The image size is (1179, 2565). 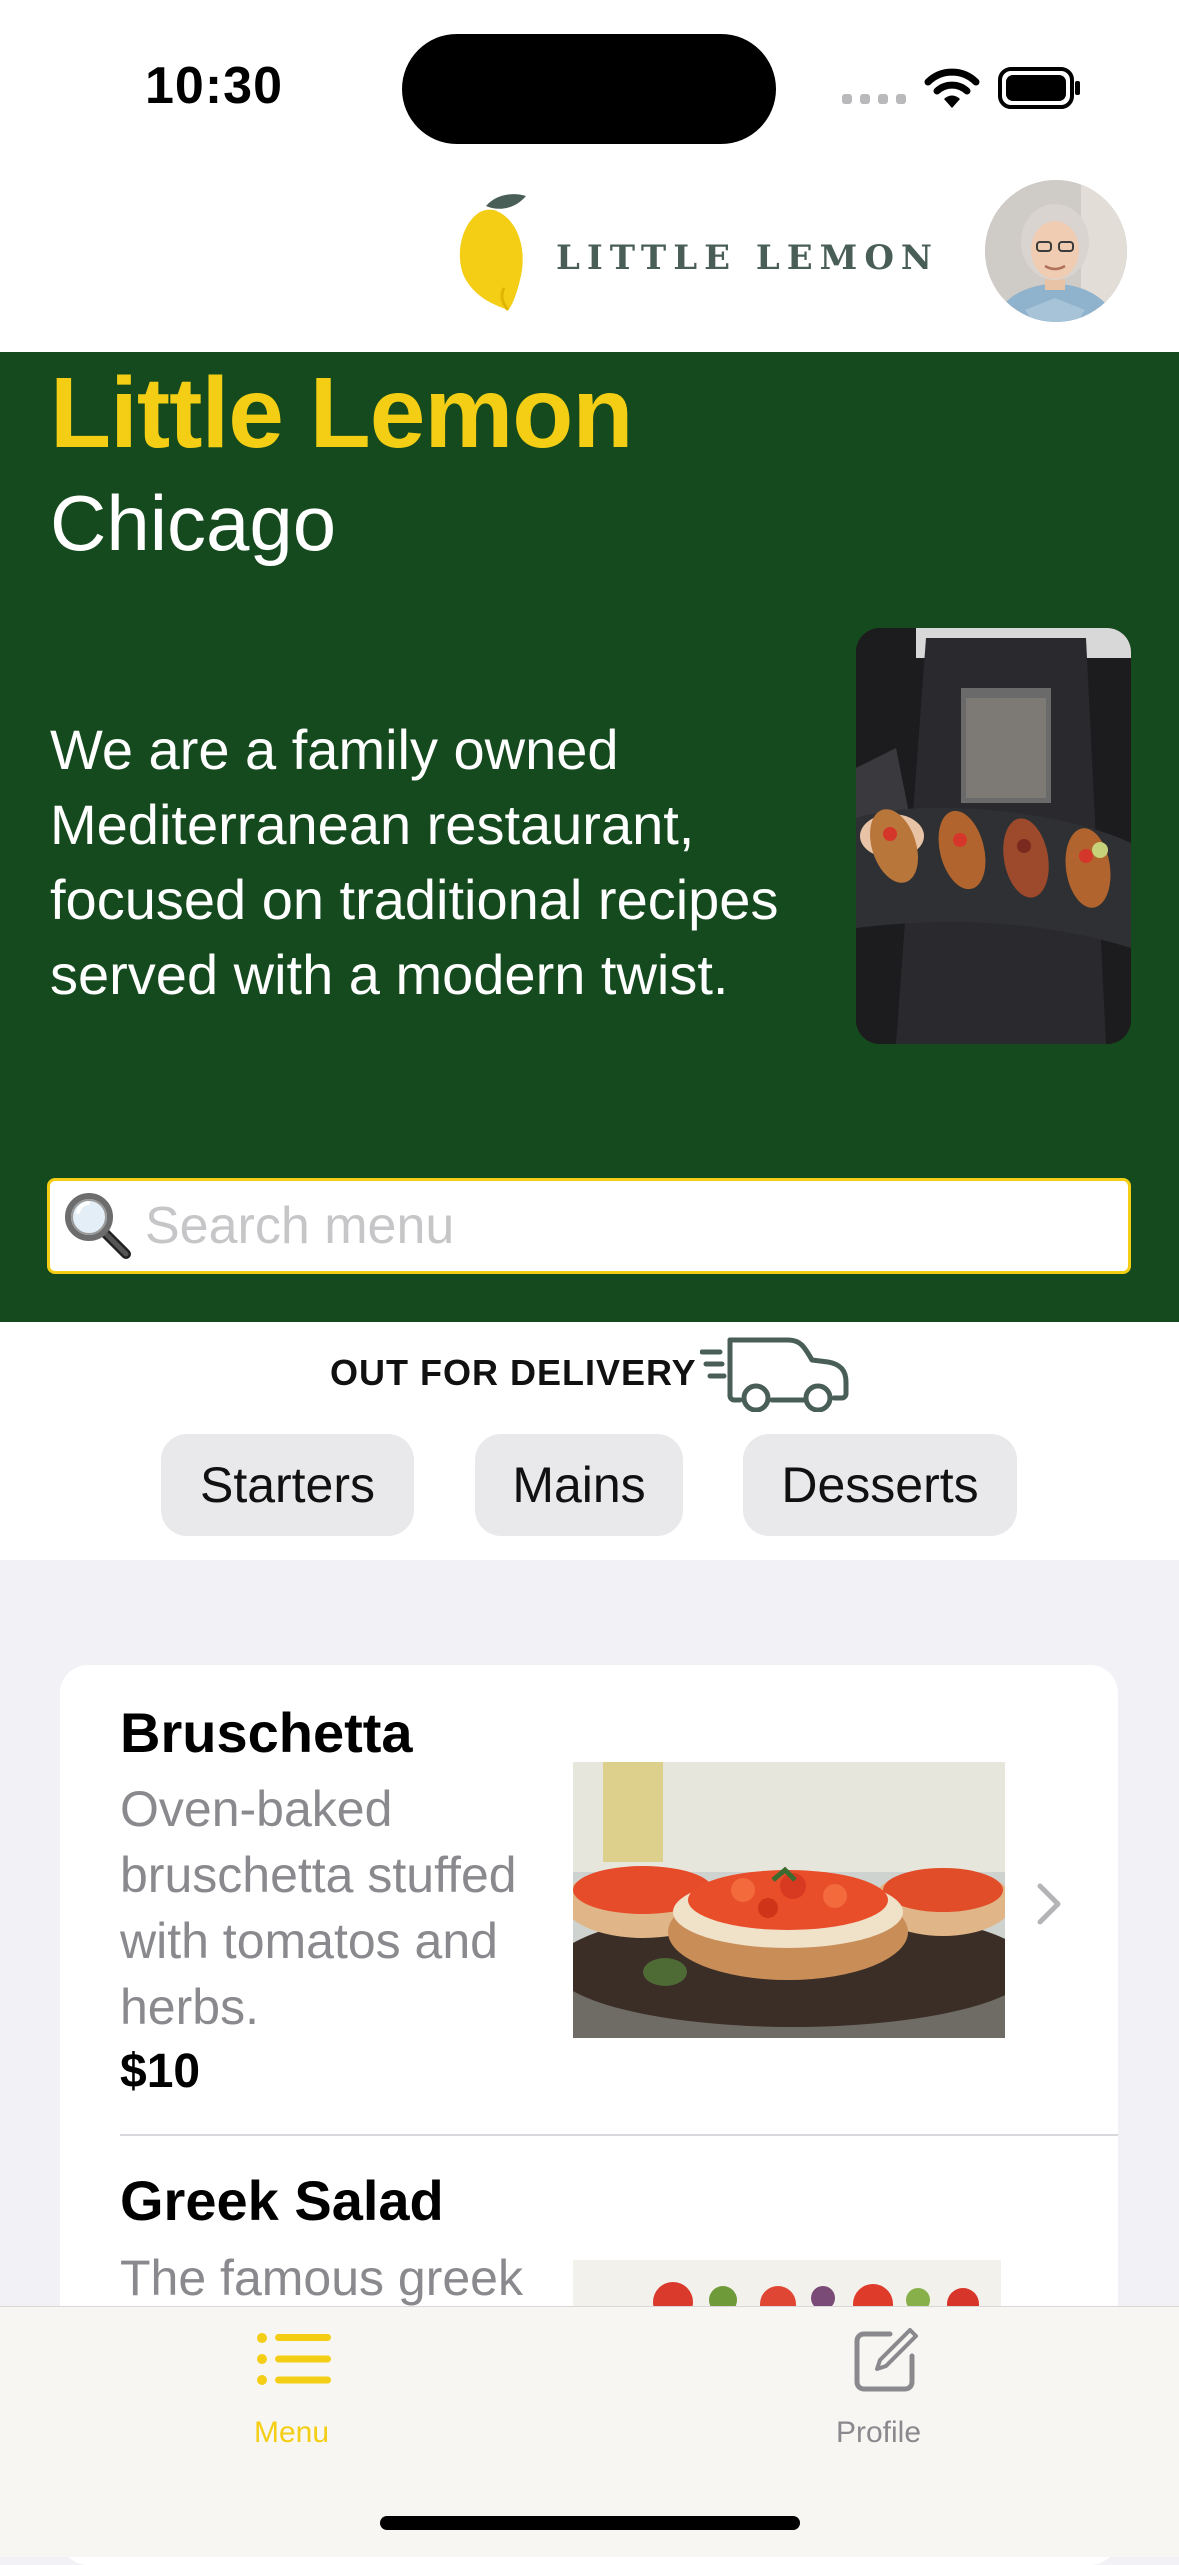 What do you see at coordinates (874, 99) in the screenshot?
I see `cellular-signal-icon` at bounding box center [874, 99].